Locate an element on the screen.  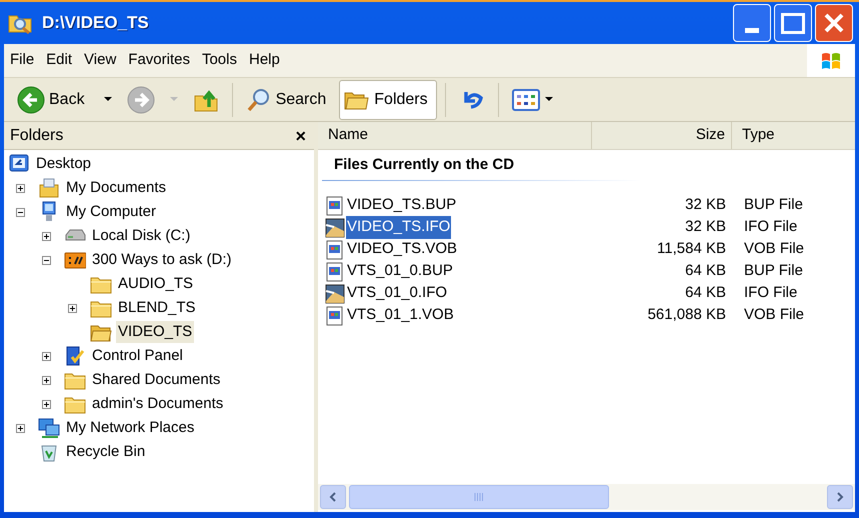
menu-item: Edit is located at coordinates (59, 60).